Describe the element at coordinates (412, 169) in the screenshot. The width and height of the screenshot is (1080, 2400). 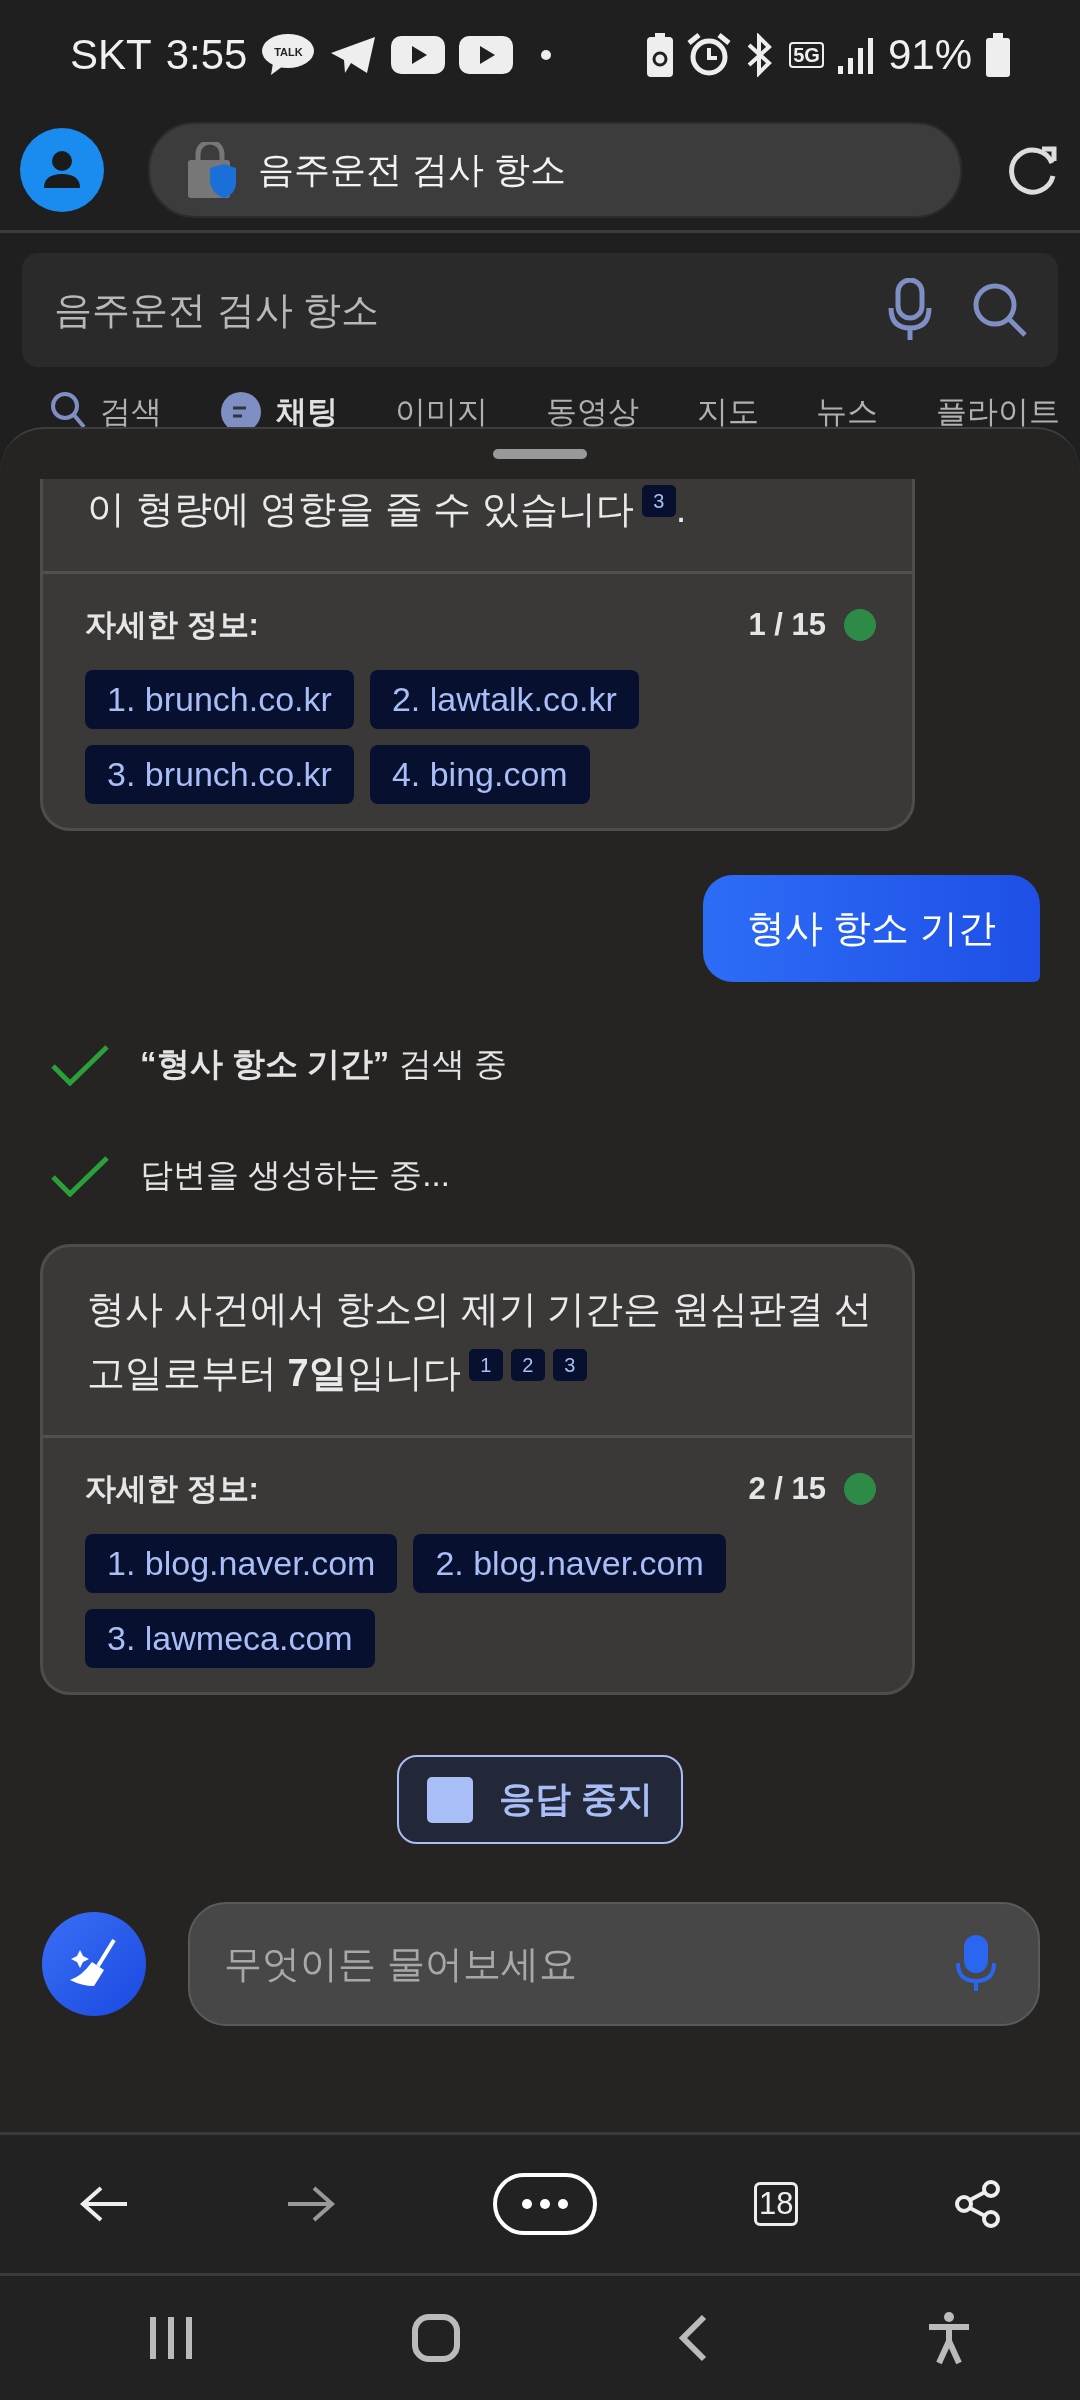
I see `url-text: 음주운전 검사 항소` at that location.